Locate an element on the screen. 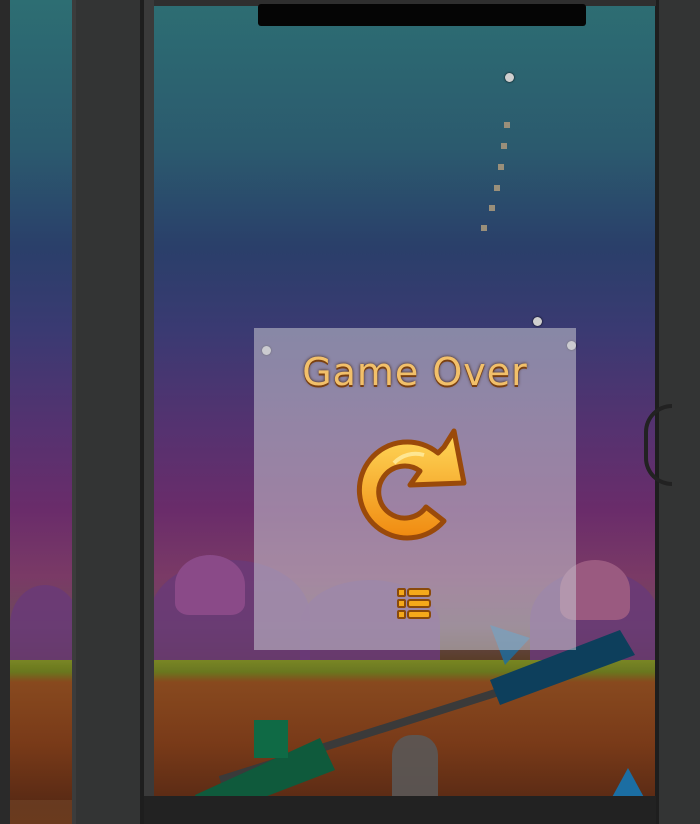 The width and height of the screenshot is (700, 824). level-list-icon is located at coordinates (414, 603).